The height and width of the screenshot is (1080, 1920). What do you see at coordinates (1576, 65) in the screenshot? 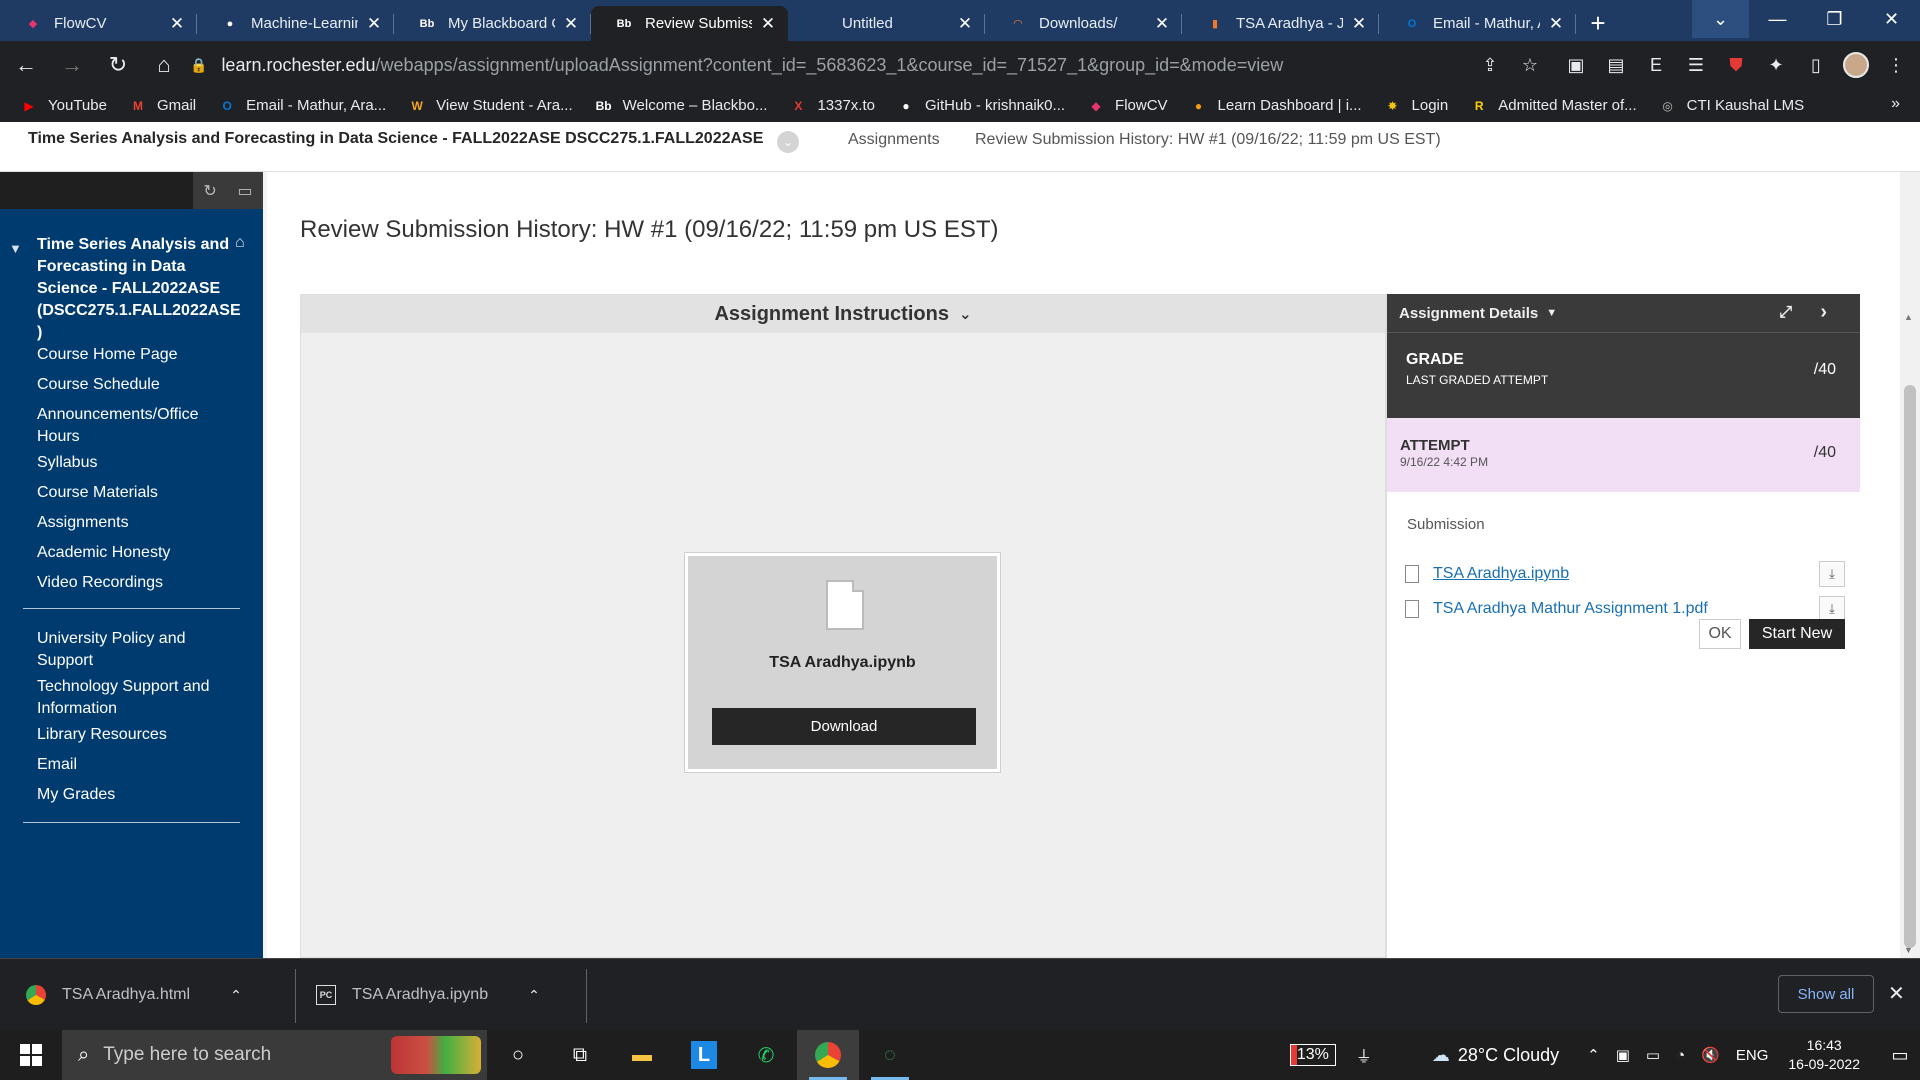
I see `extension-1-icon: ▣` at bounding box center [1576, 65].